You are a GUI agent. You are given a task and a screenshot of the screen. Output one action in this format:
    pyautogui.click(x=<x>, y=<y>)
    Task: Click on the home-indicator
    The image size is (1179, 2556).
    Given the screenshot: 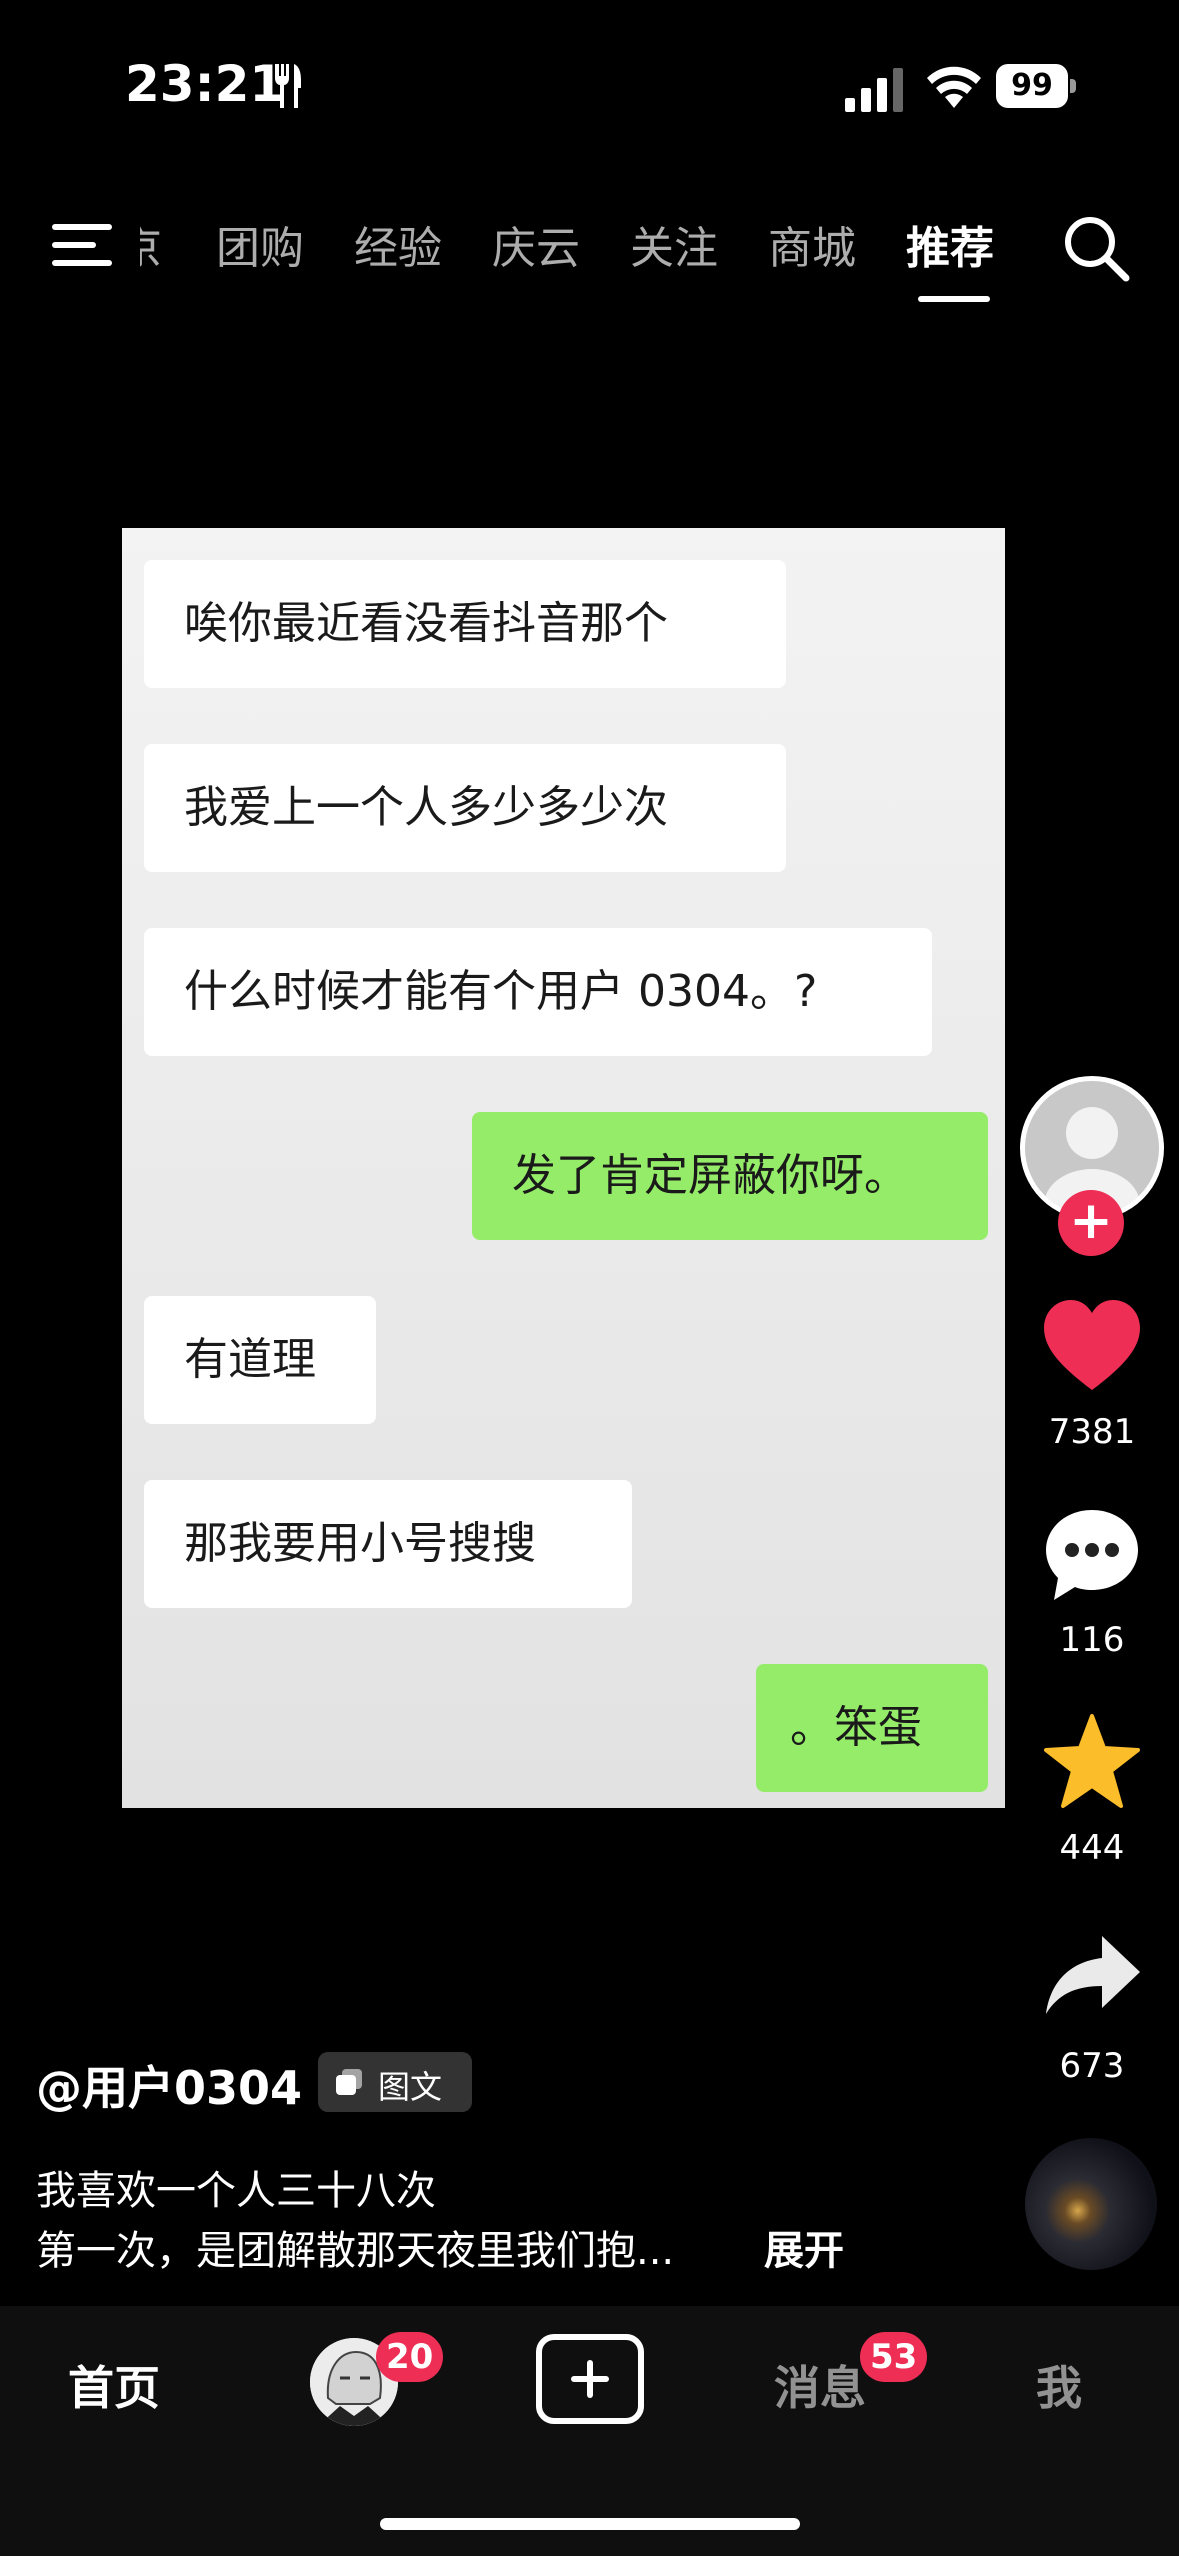 What is the action you would take?
    pyautogui.click(x=590, y=2524)
    